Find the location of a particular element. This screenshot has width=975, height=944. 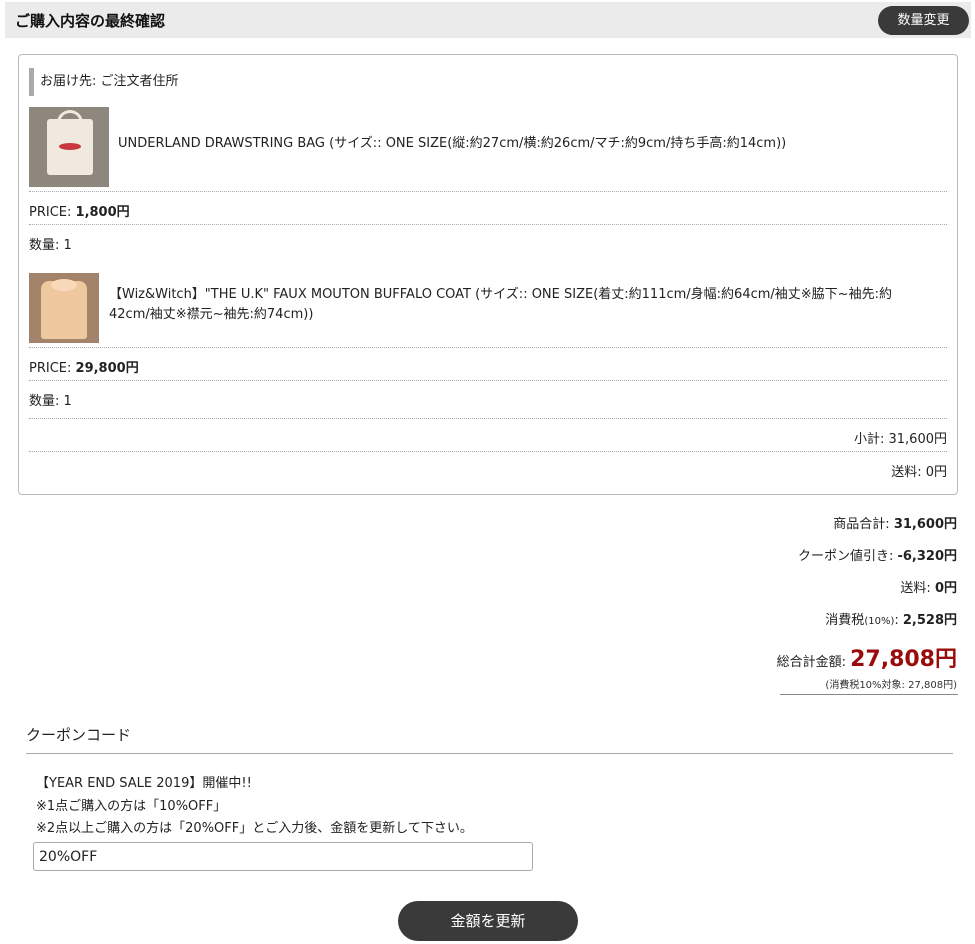

tax-colon: : is located at coordinates (896, 620).